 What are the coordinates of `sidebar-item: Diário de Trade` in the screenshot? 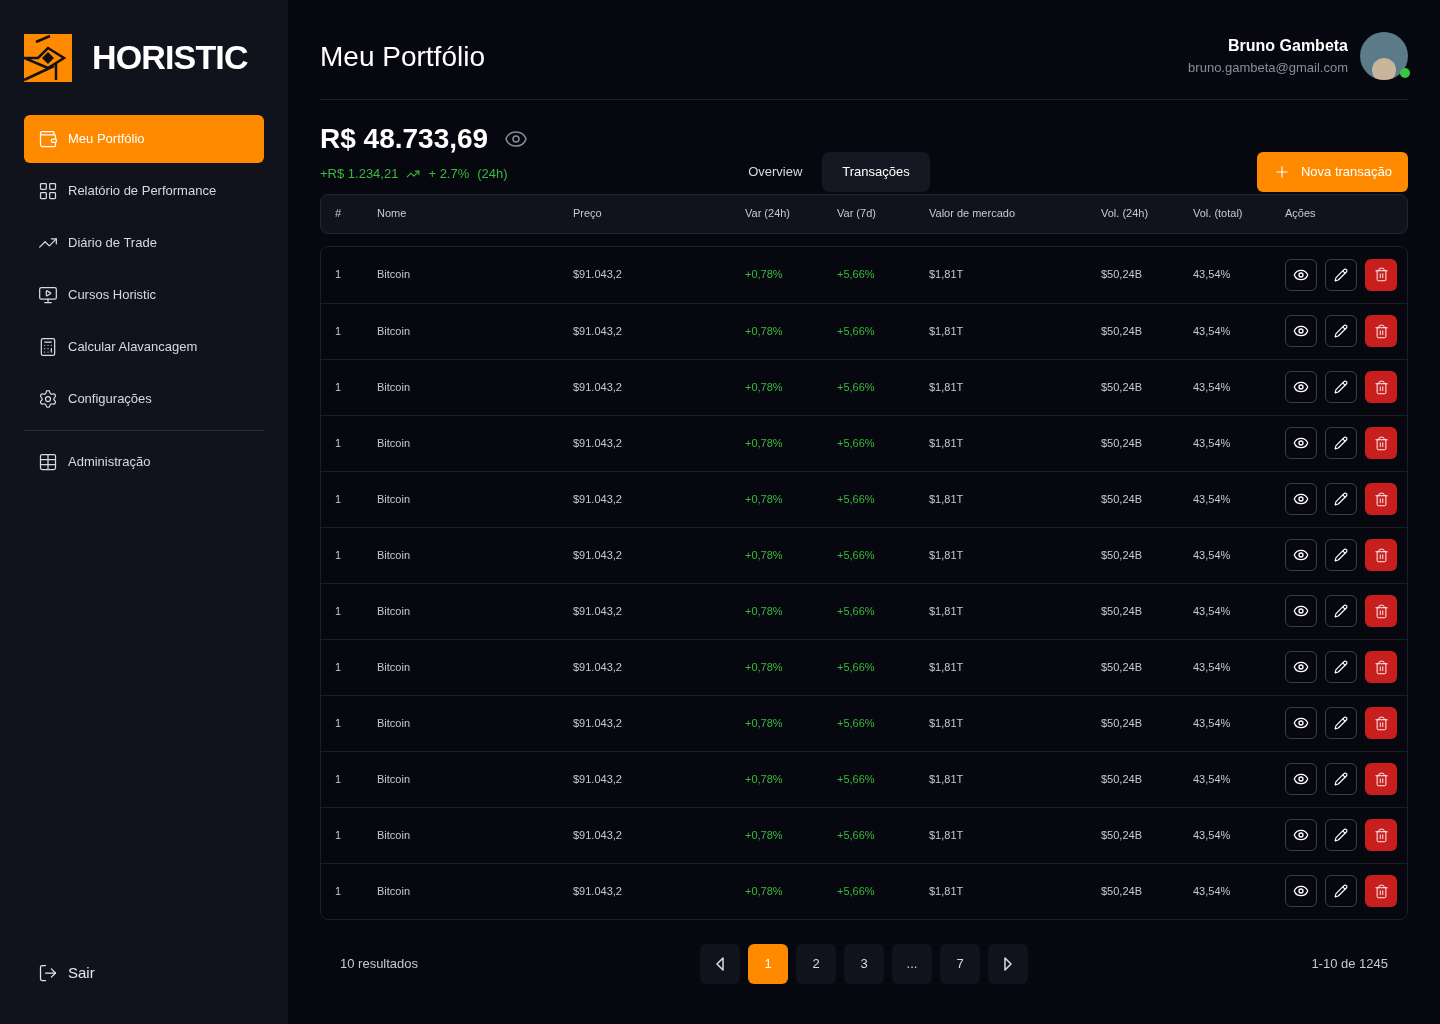 It's located at (144, 243).